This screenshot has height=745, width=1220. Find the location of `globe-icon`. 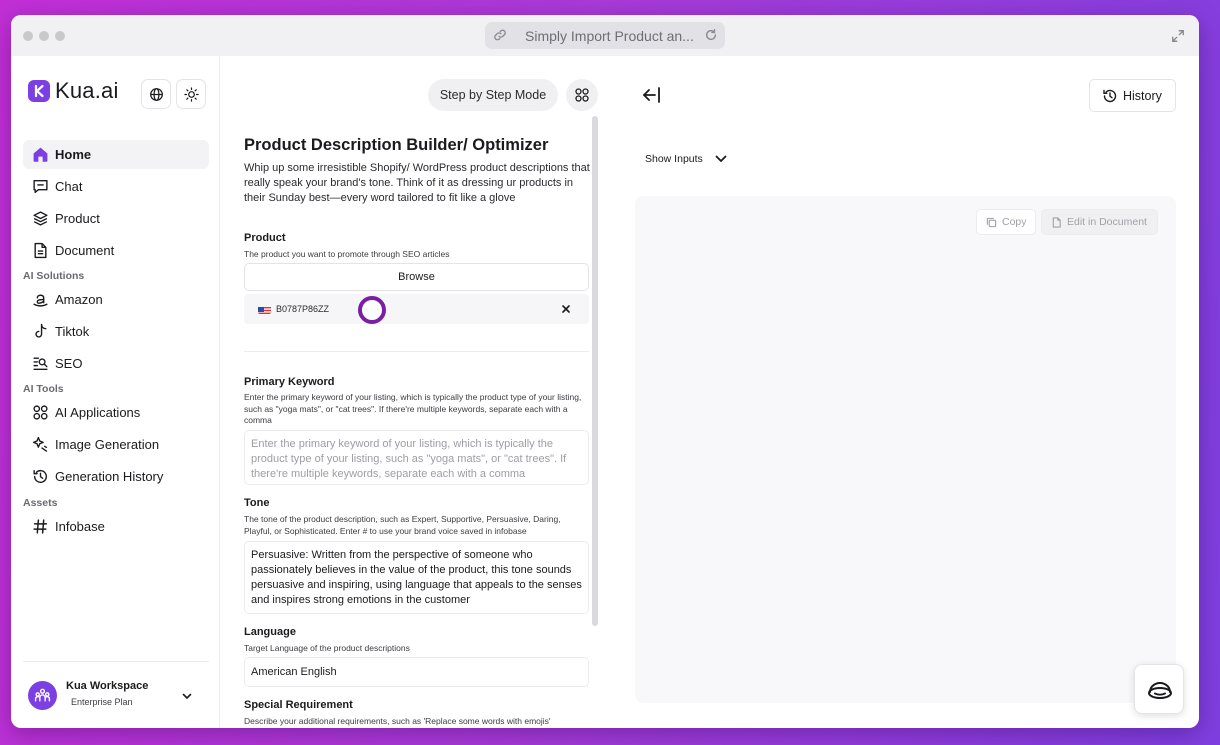

globe-icon is located at coordinates (156, 94).